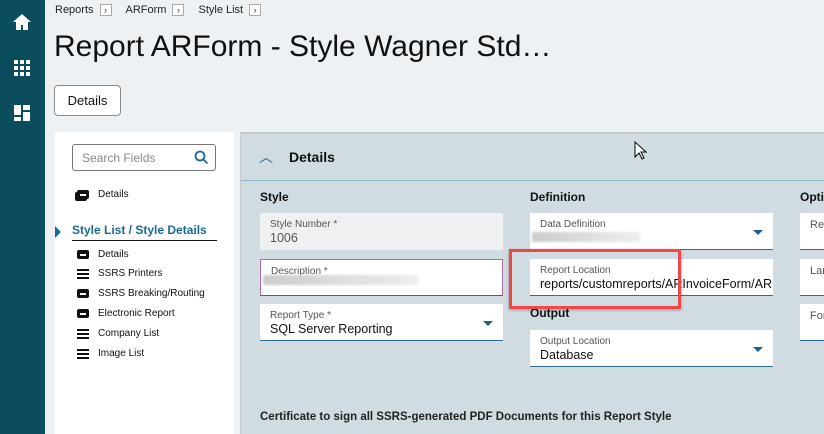 This screenshot has height=434, width=824. What do you see at coordinates (381, 231) in the screenshot?
I see `style-number-field: Style Number * 1006` at bounding box center [381, 231].